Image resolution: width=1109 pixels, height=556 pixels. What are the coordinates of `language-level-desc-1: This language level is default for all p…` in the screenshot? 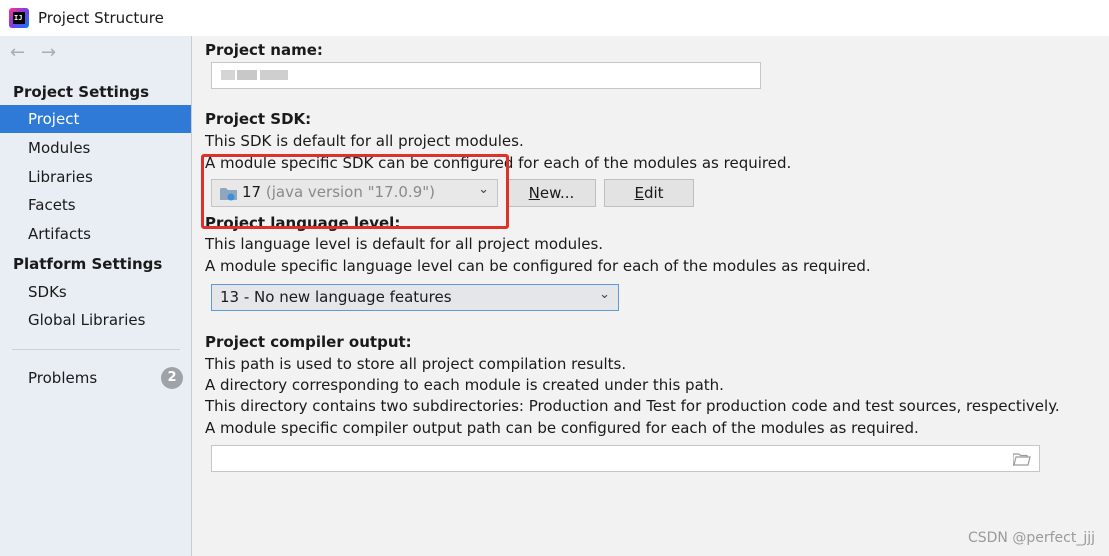 It's located at (404, 244).